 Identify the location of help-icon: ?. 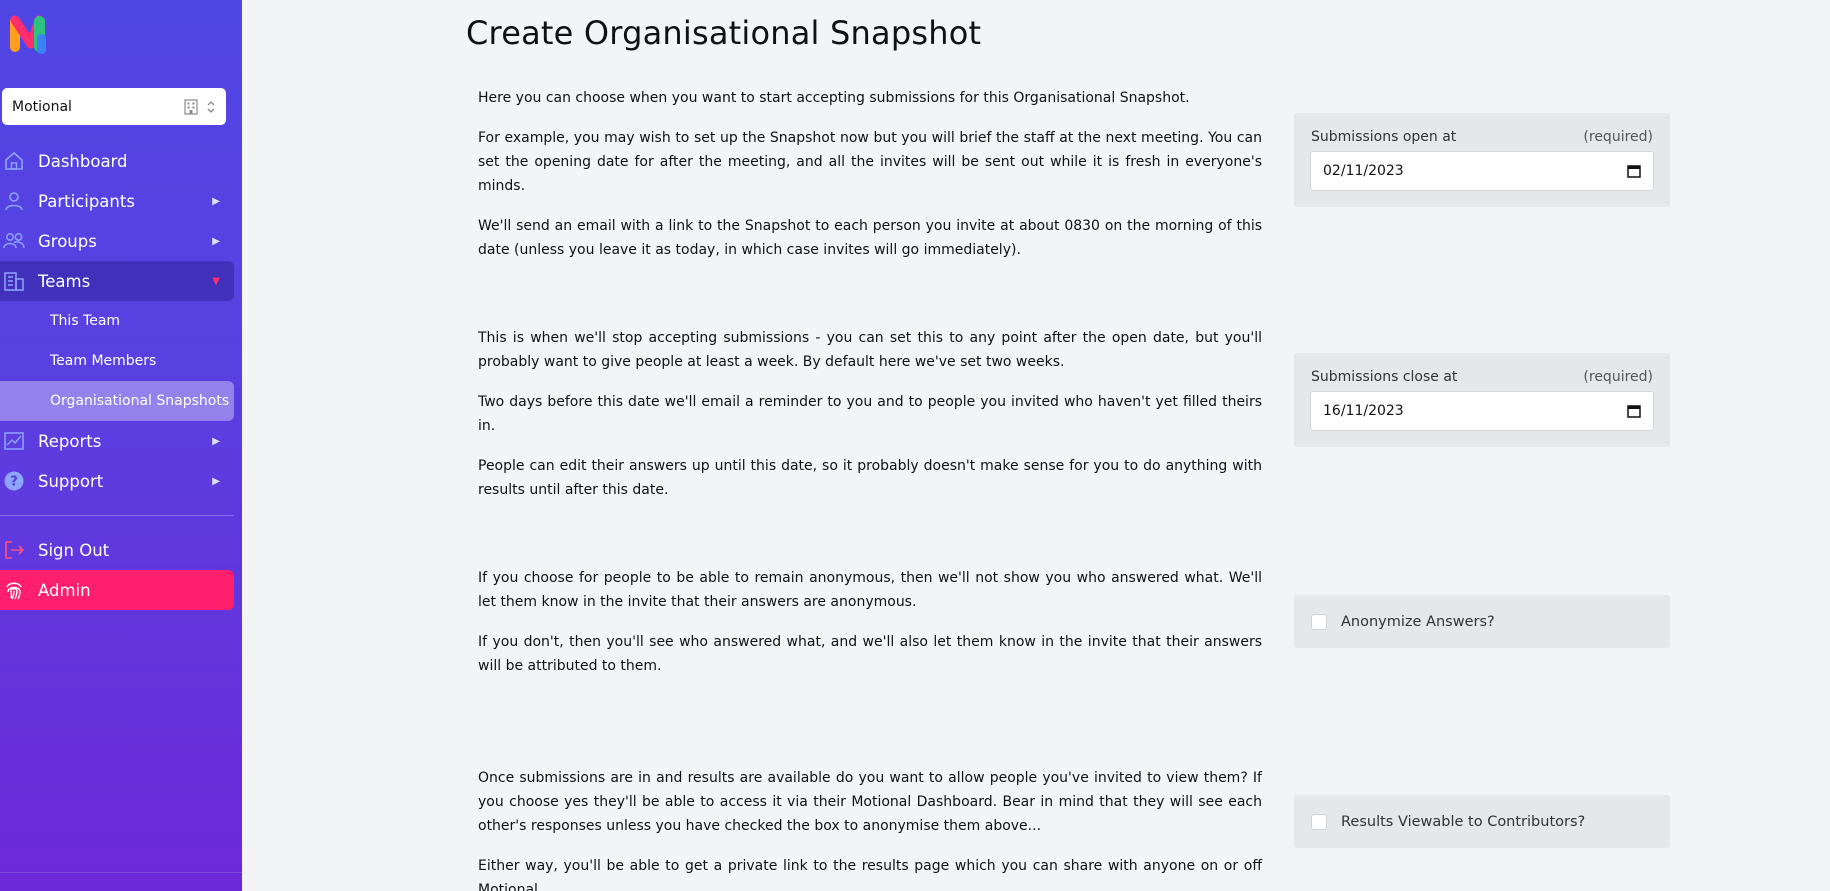
(14, 481).